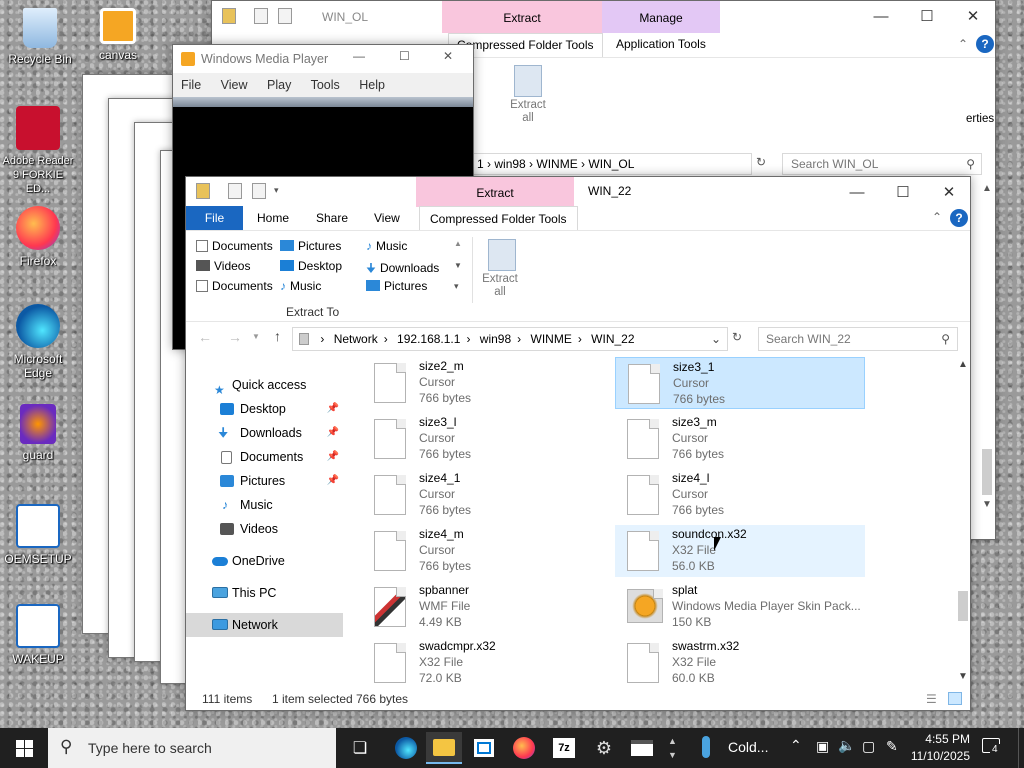  What do you see at coordinates (285, 16) in the screenshot?
I see `new-folder-icon` at bounding box center [285, 16].